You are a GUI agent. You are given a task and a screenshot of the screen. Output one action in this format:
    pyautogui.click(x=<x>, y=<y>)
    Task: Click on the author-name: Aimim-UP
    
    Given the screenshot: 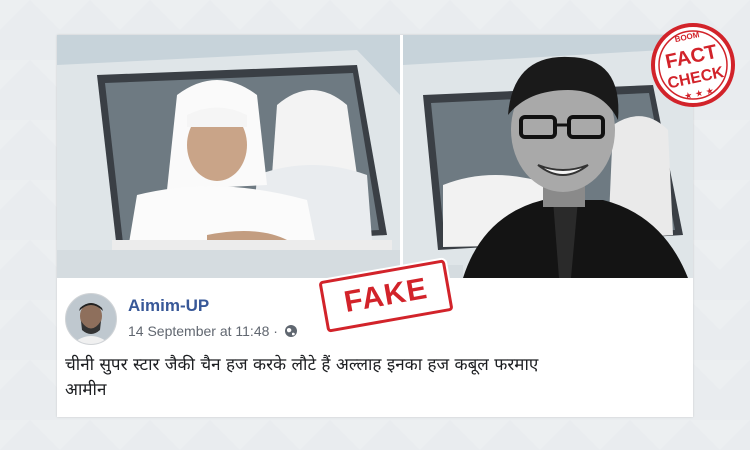 What is the action you would take?
    pyautogui.click(x=168, y=306)
    